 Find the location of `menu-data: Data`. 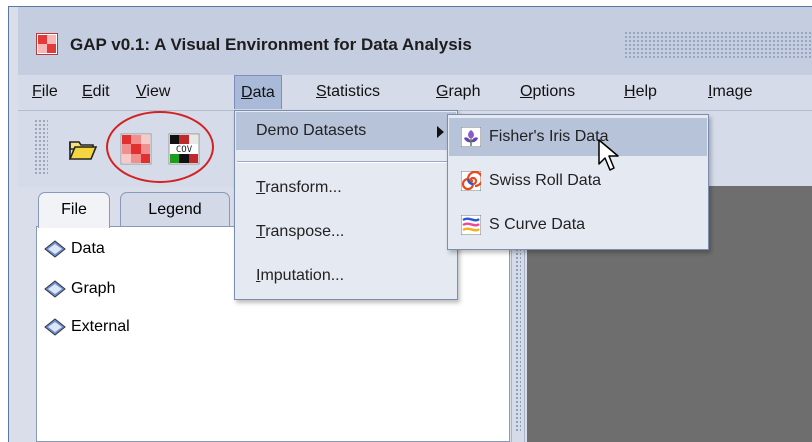

menu-data: Data is located at coordinates (258, 92).